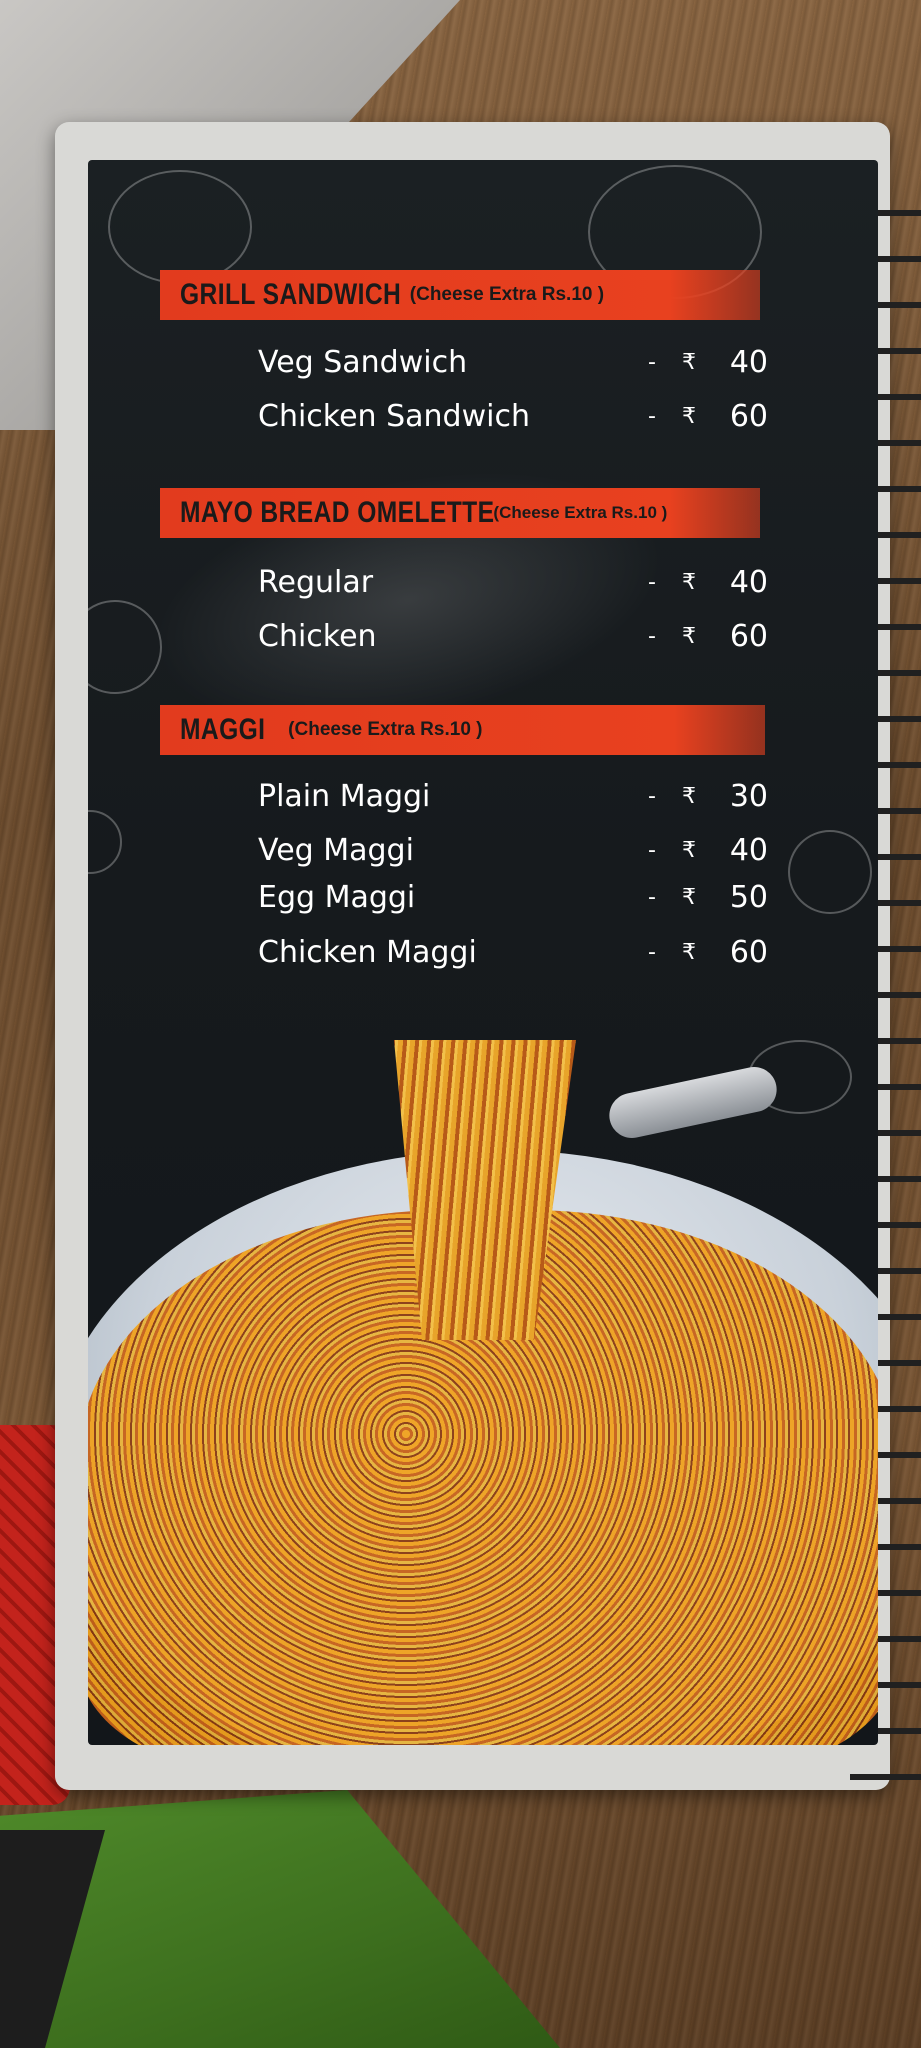 Image resolution: width=921 pixels, height=2048 pixels. What do you see at coordinates (344, 796) in the screenshot?
I see `item-name: Plain Maggi` at bounding box center [344, 796].